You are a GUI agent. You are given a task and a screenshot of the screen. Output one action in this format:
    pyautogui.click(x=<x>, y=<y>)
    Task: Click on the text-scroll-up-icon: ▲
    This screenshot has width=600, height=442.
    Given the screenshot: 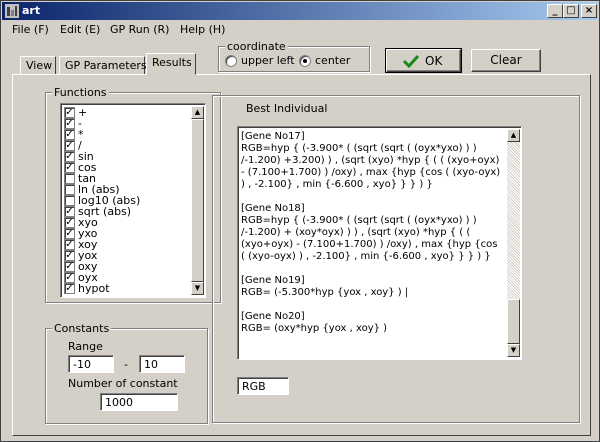 What is the action you would take?
    pyautogui.click(x=513, y=135)
    